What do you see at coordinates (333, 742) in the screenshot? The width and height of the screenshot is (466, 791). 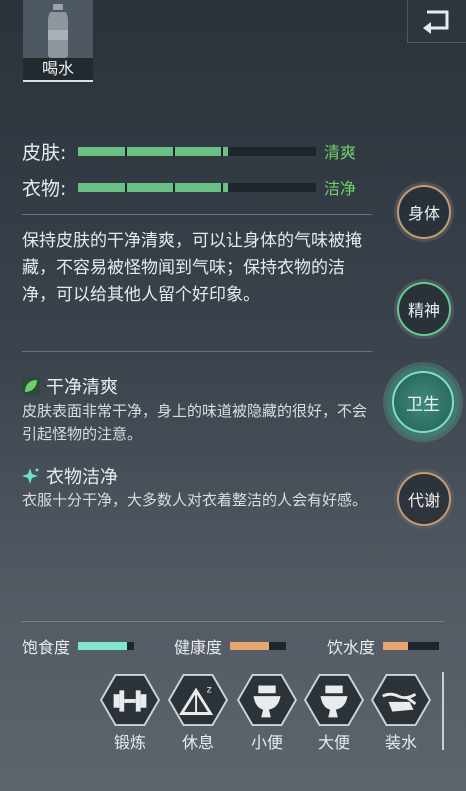 I see `action-label: 大便` at bounding box center [333, 742].